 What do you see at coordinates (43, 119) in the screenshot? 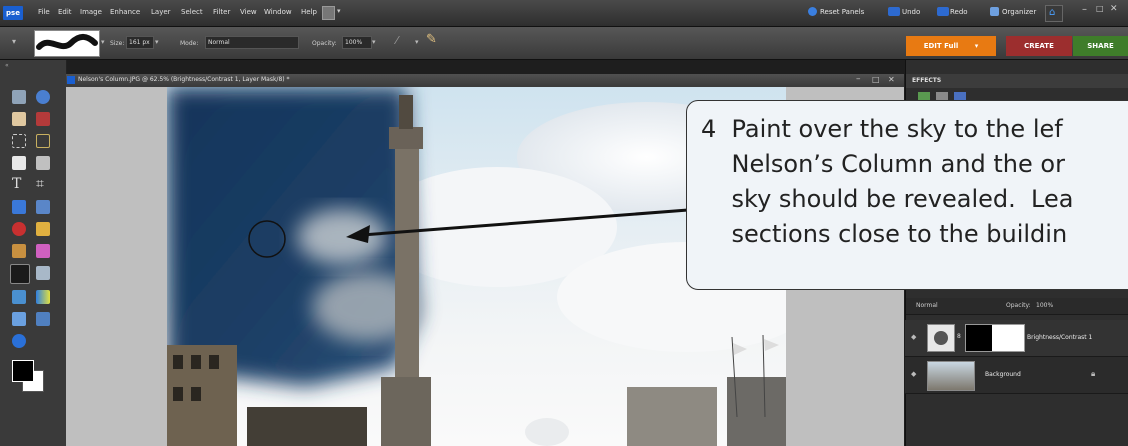
I see `eyedropper-tool-icon` at bounding box center [43, 119].